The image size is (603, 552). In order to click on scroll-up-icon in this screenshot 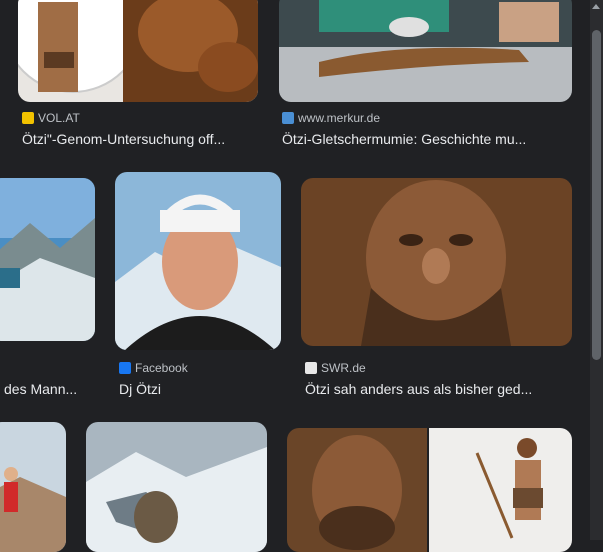, I will do `click(596, 6)`.